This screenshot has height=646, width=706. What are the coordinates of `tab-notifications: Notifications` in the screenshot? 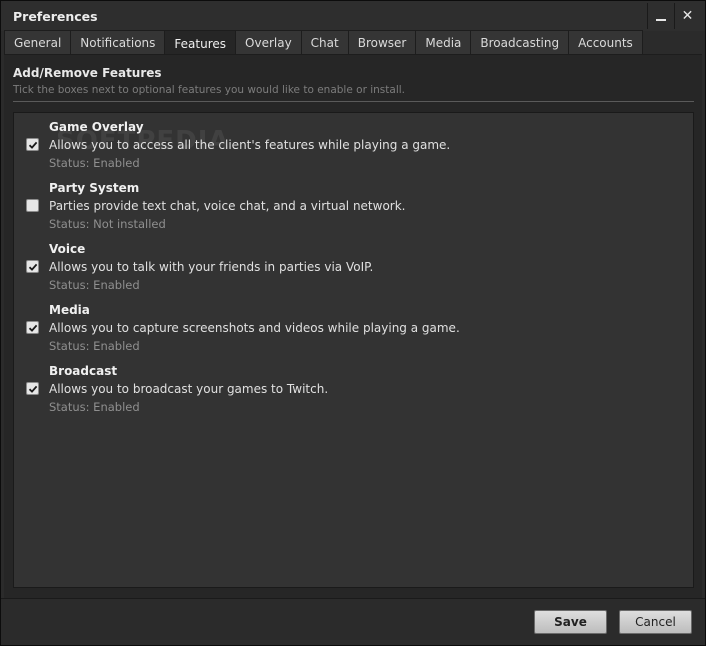 It's located at (118, 42).